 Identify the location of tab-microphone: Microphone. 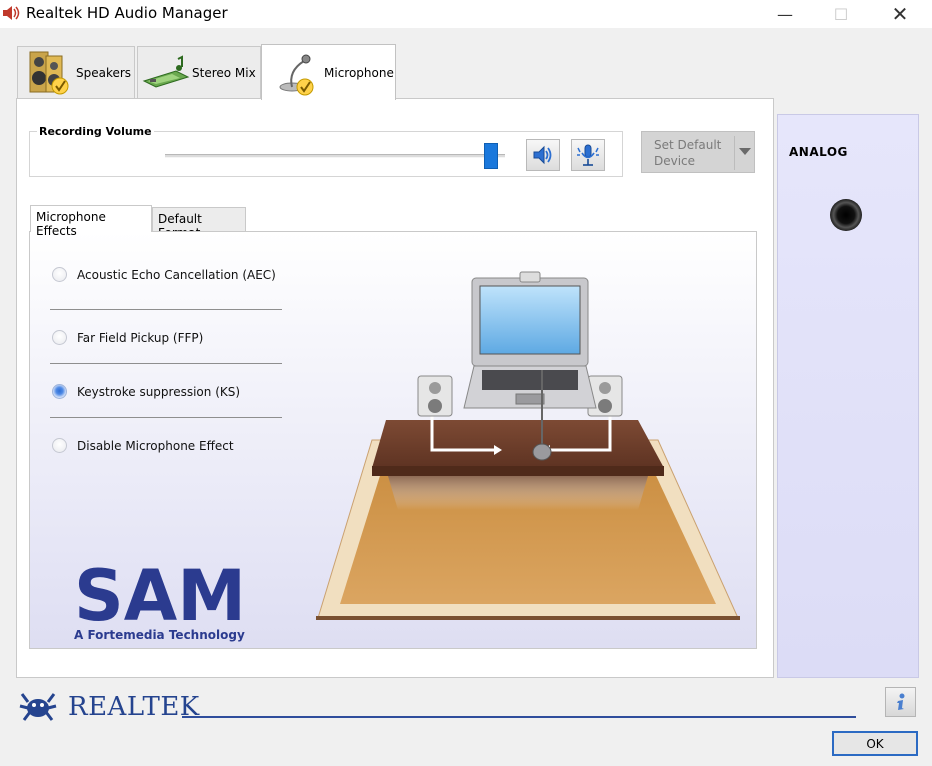
(328, 72).